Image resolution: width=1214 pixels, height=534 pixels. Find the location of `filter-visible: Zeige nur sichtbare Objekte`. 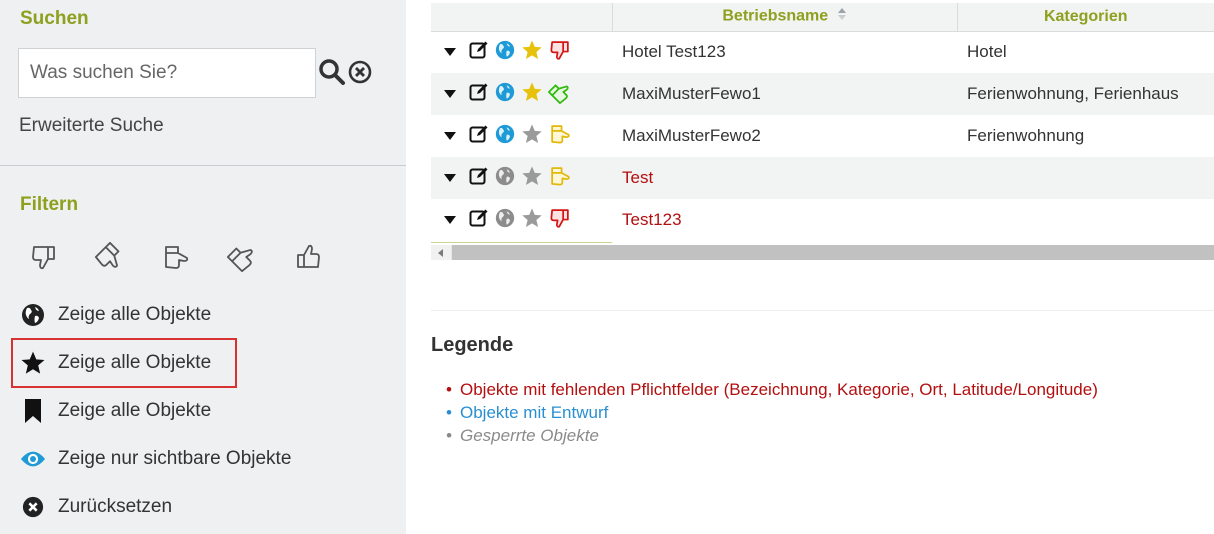

filter-visible: Zeige nur sichtbare Objekte is located at coordinates (155, 459).